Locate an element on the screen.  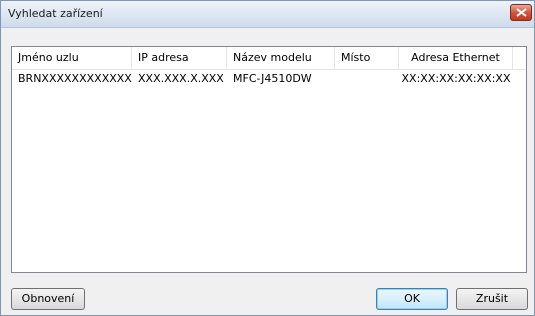
cell-location is located at coordinates (367, 79).